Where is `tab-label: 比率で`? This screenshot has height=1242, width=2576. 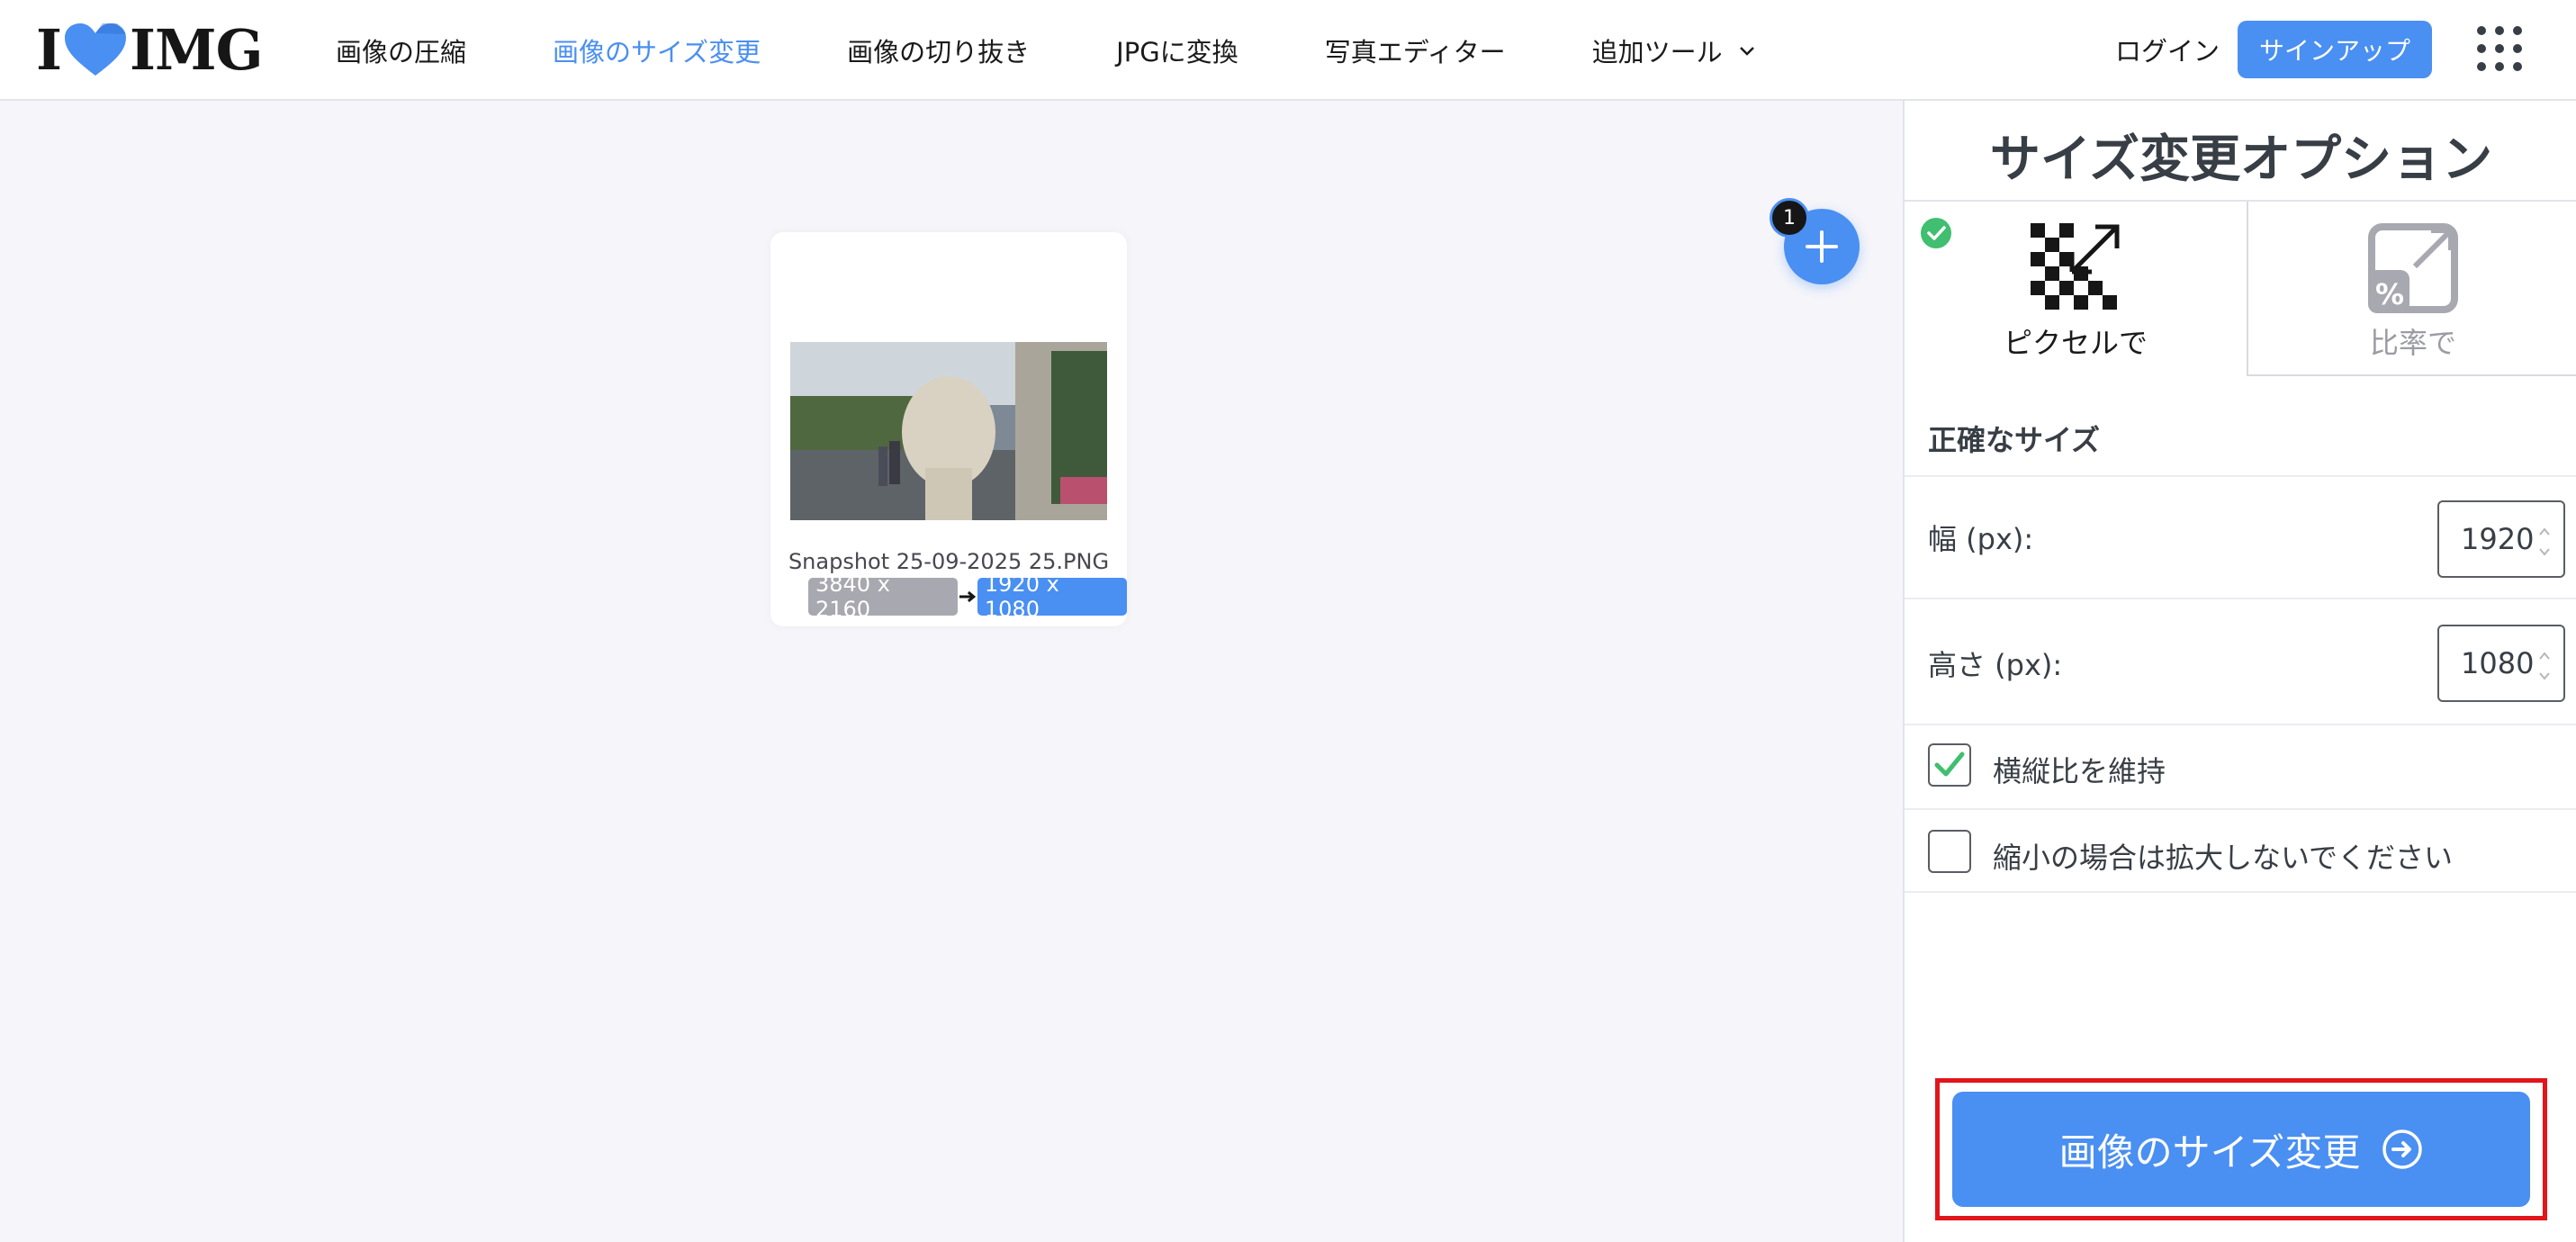
tab-label: 比率で is located at coordinates (2412, 343).